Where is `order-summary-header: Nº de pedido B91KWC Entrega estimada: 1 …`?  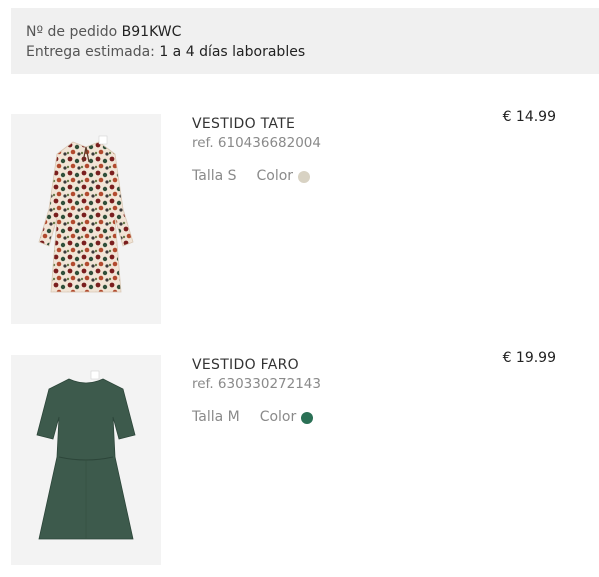
order-summary-header: Nº de pedido B91KWC Entrega estimada: 1 … is located at coordinates (305, 41).